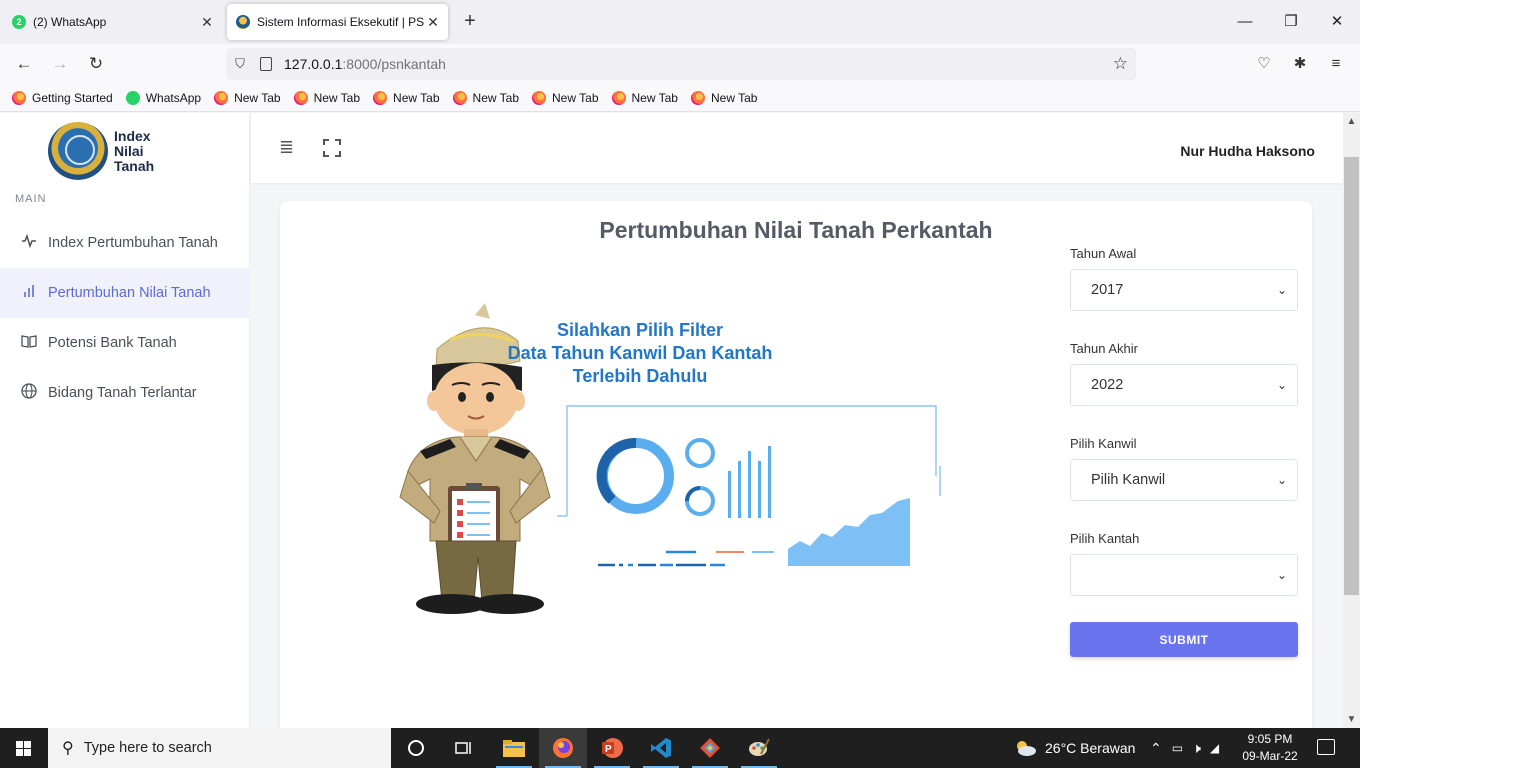 The image size is (1540, 768). Describe the element at coordinates (1196, 748) in the screenshot. I see `volume-muted-icon: 🕨` at that location.